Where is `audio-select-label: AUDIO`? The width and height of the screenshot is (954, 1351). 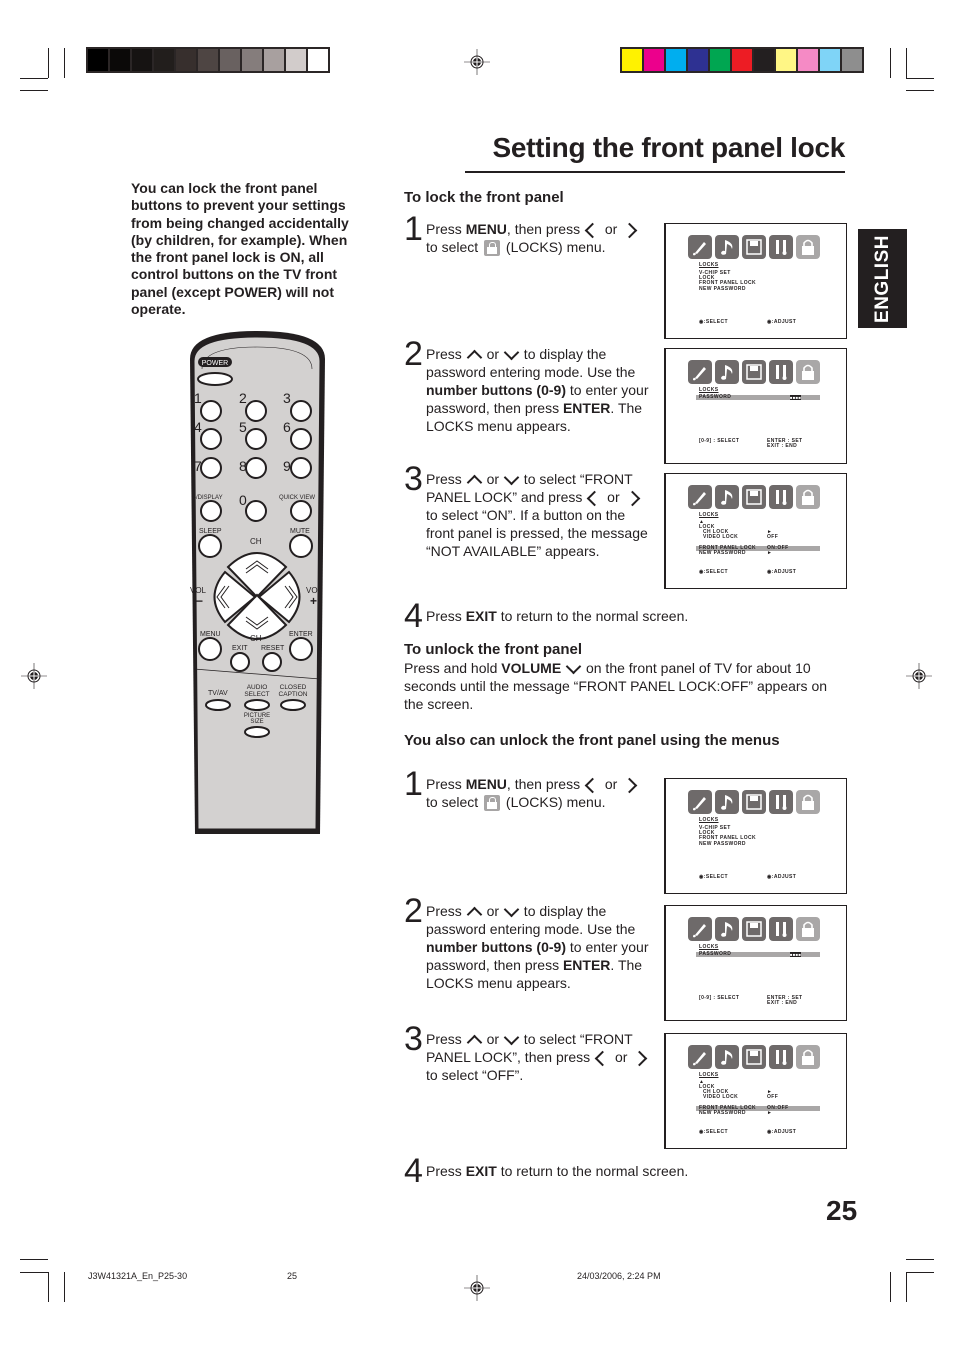 audio-select-label: AUDIO is located at coordinates (257, 687).